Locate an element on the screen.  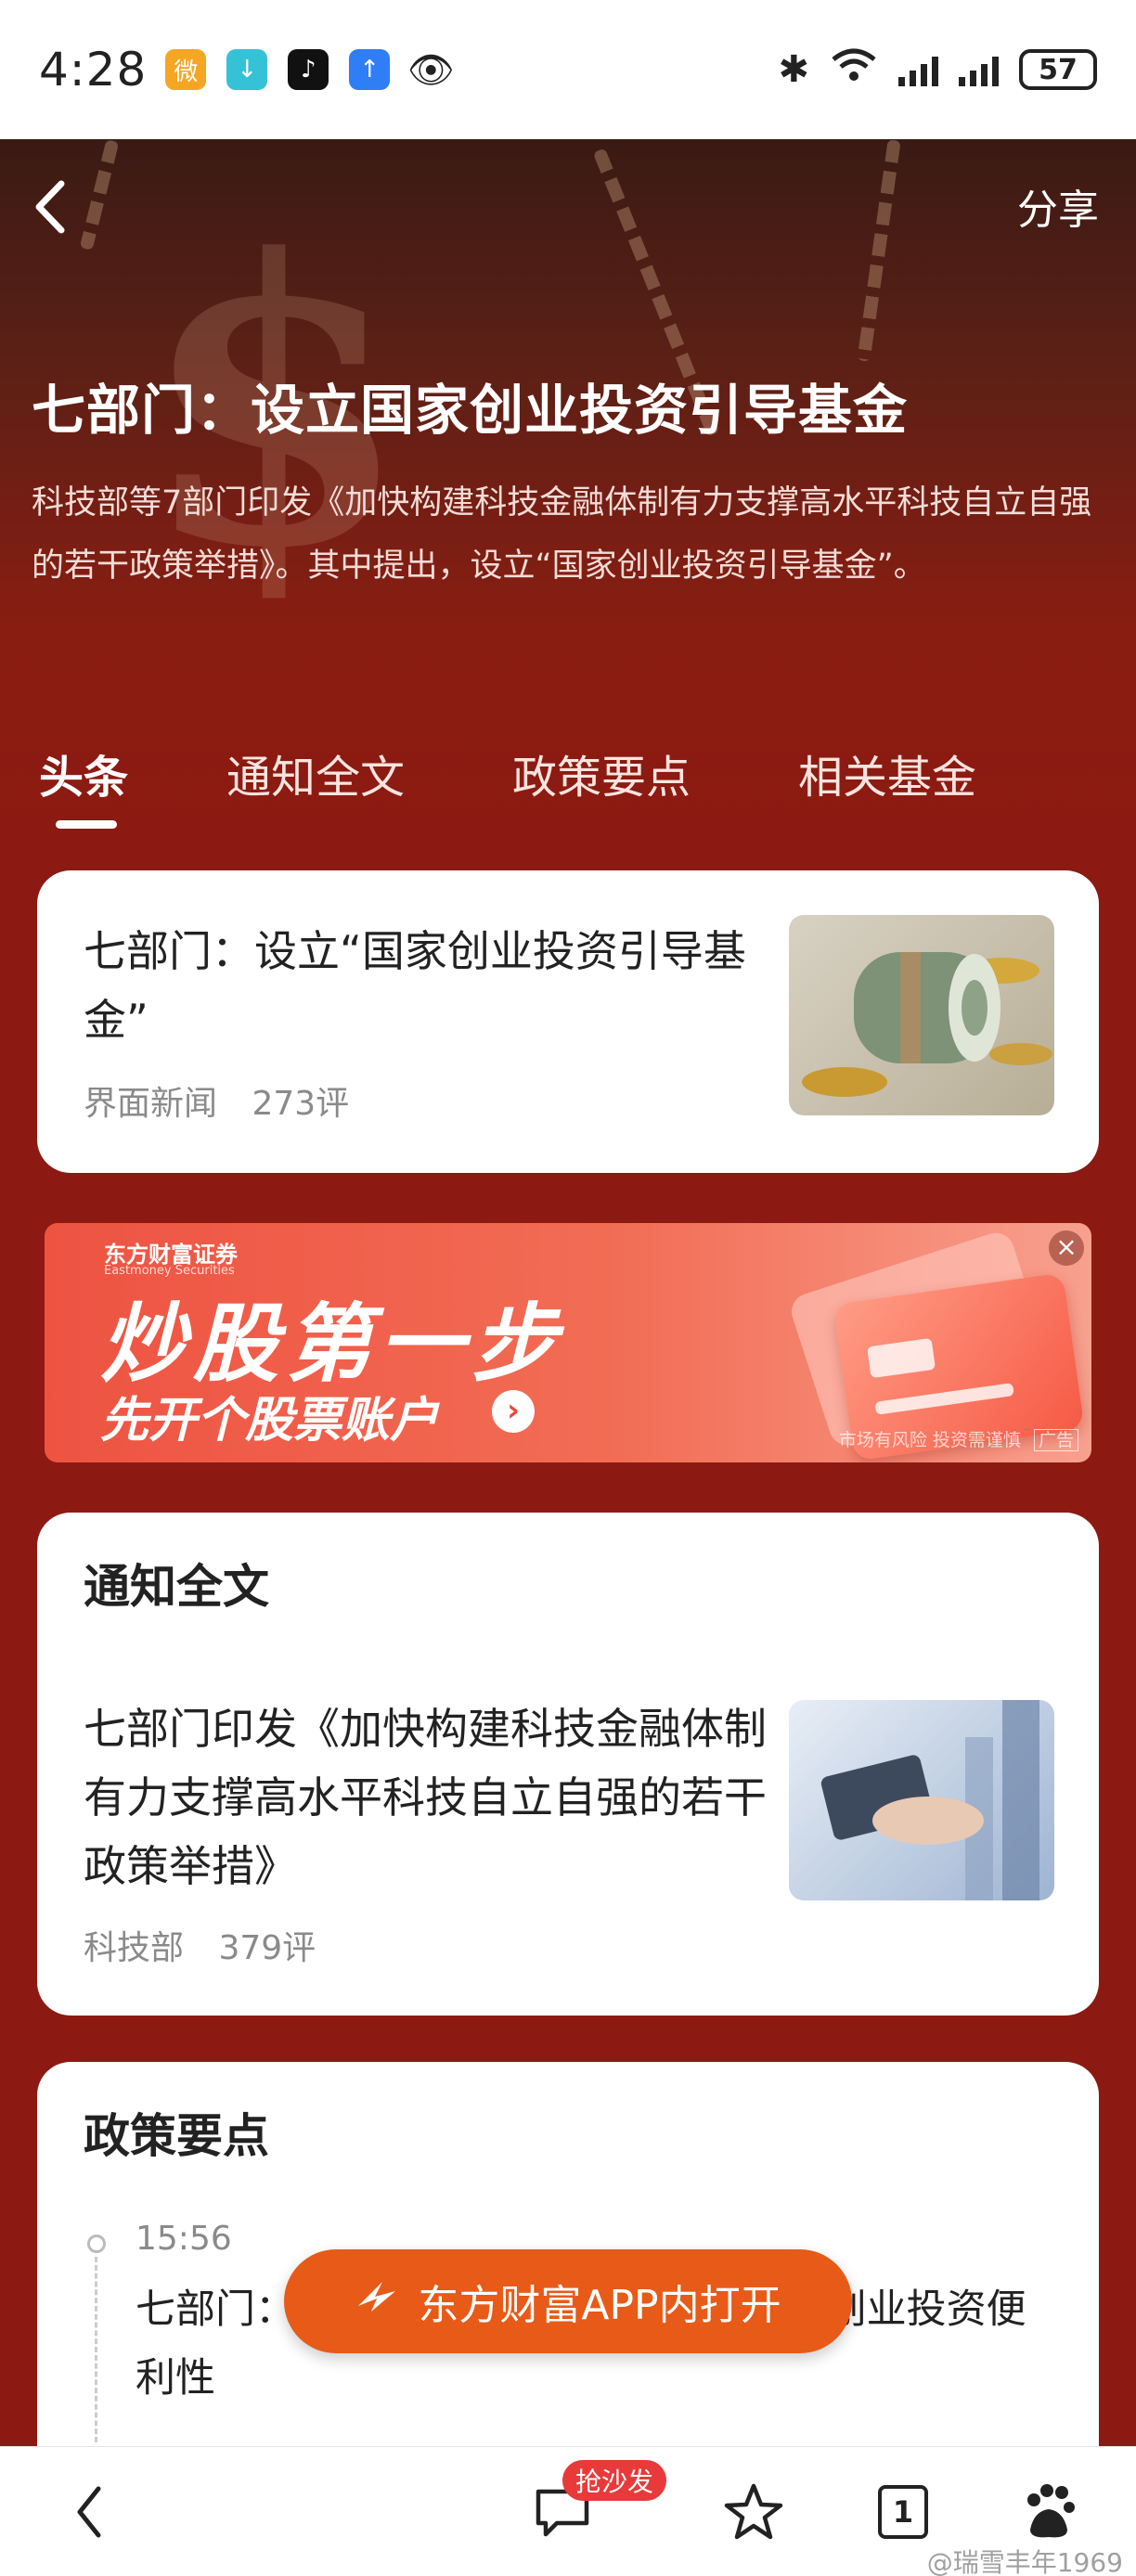
comment-badge: 抢沙发 is located at coordinates (614, 2480).